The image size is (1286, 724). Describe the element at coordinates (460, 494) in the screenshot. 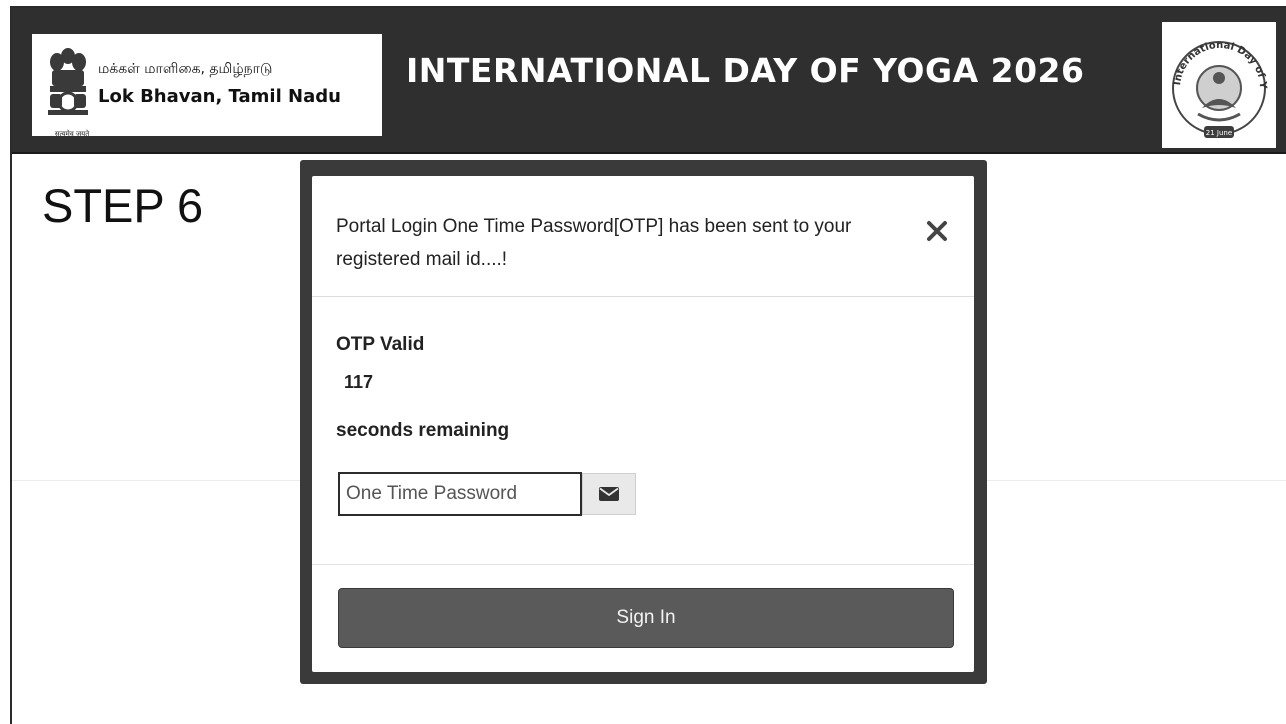

I see `otp-input` at that location.